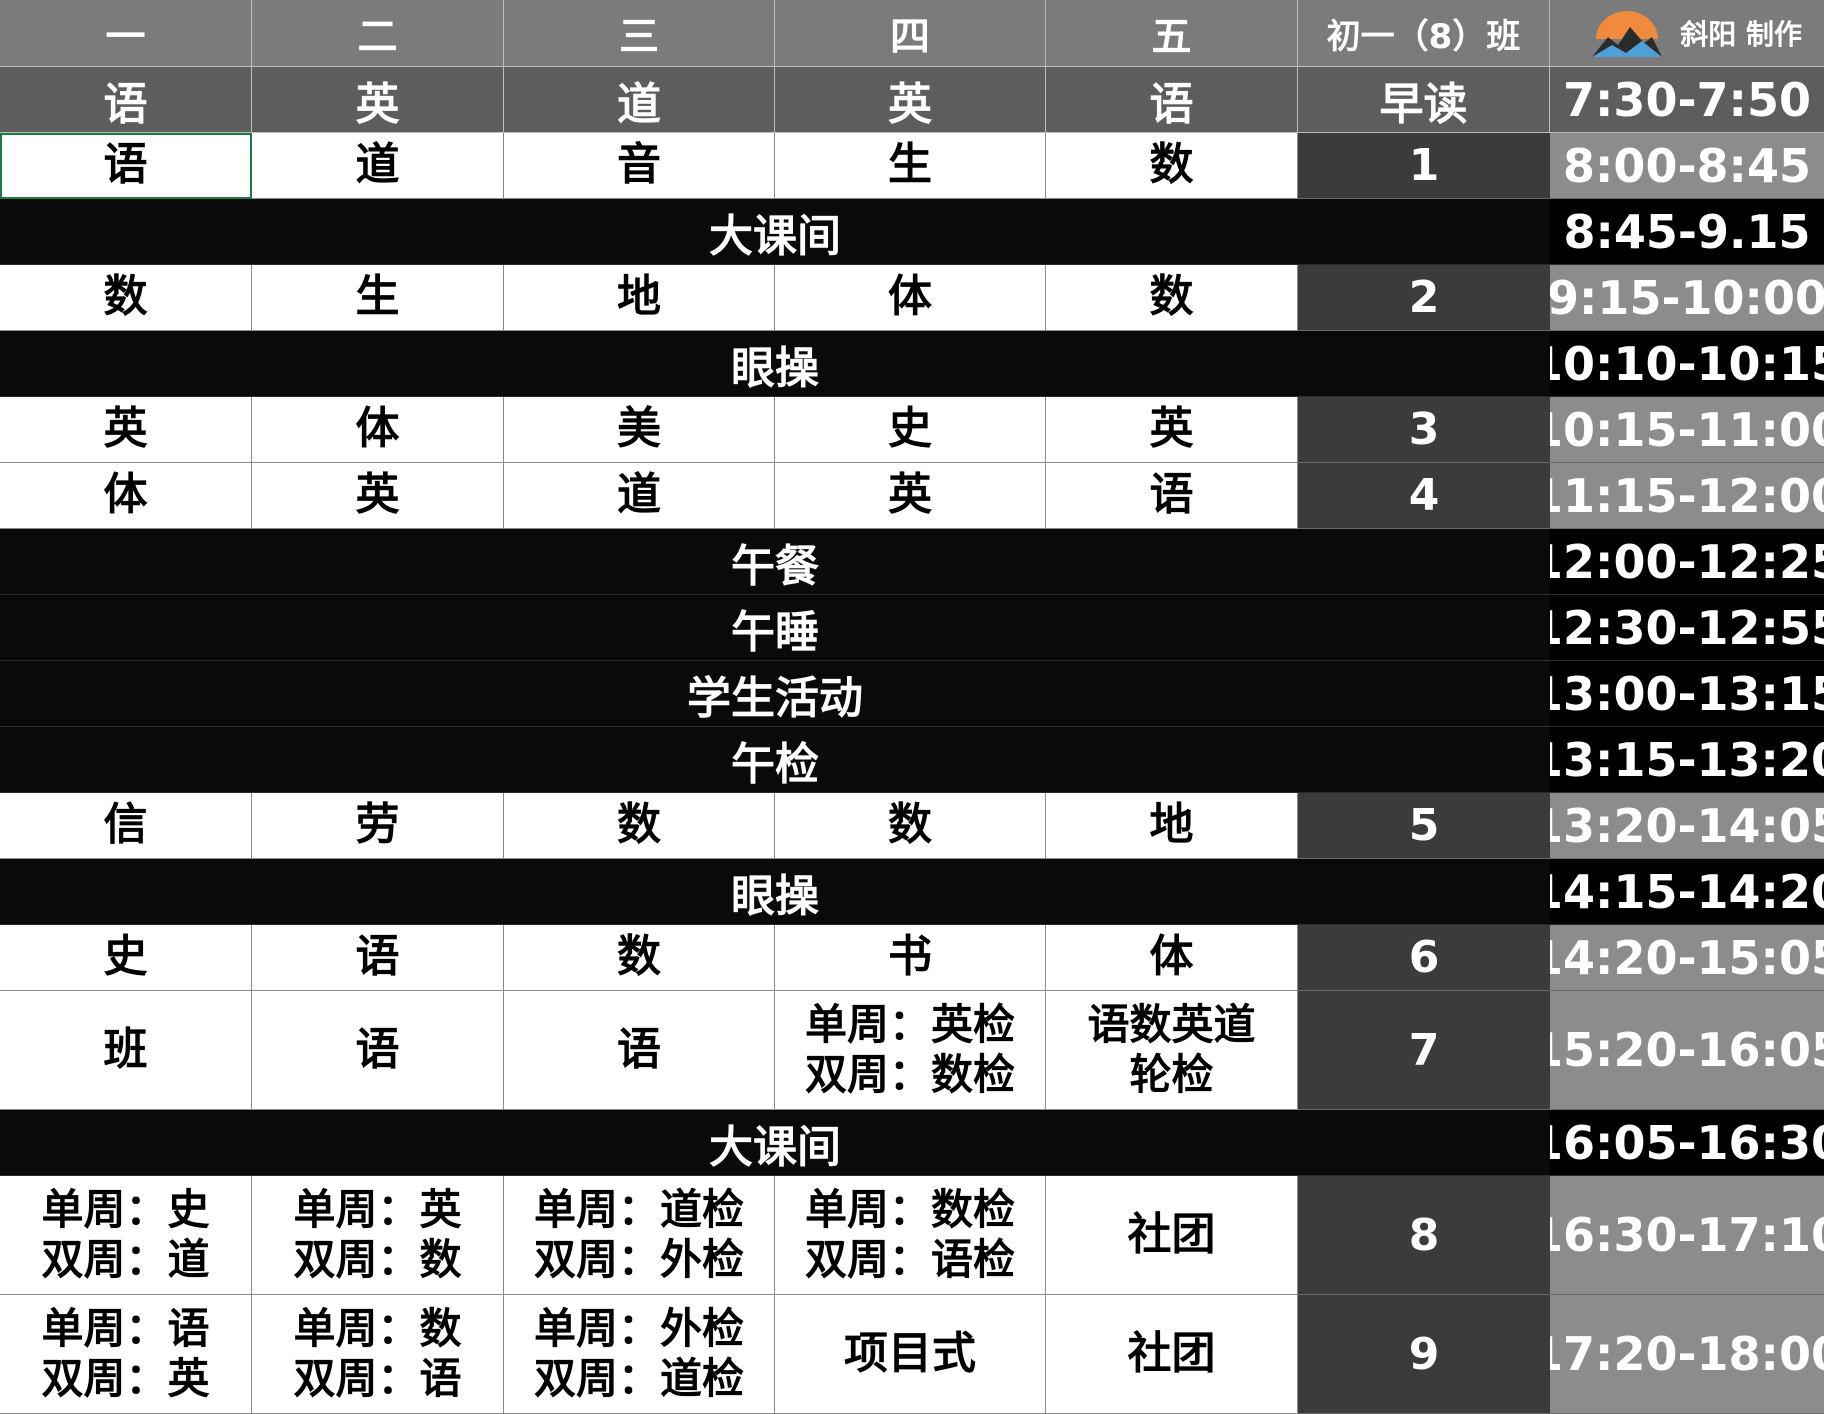  Describe the element at coordinates (1172, 1050) in the screenshot. I see `subject-cell: 语数英道 轮检` at that location.